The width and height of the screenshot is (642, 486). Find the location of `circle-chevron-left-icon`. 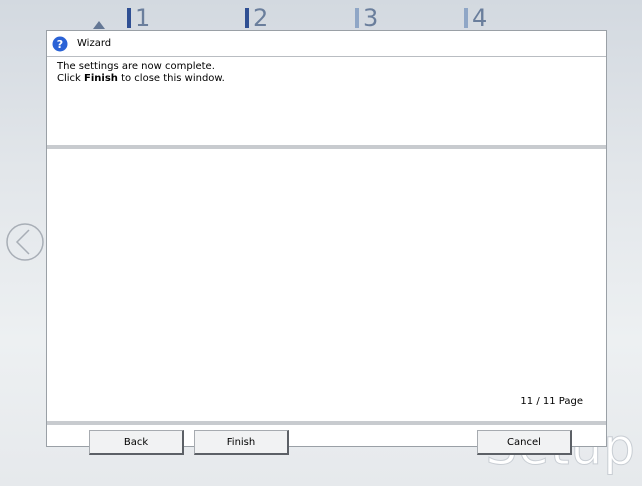

circle-chevron-left-icon is located at coordinates (25, 242).